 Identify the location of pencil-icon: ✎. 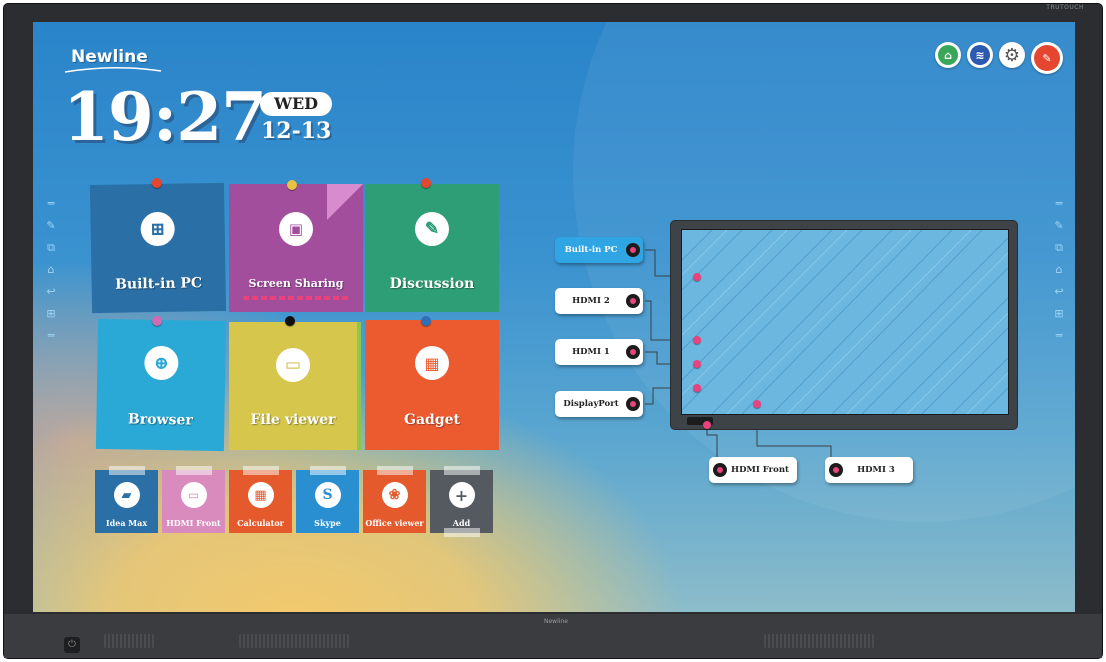
(432, 229).